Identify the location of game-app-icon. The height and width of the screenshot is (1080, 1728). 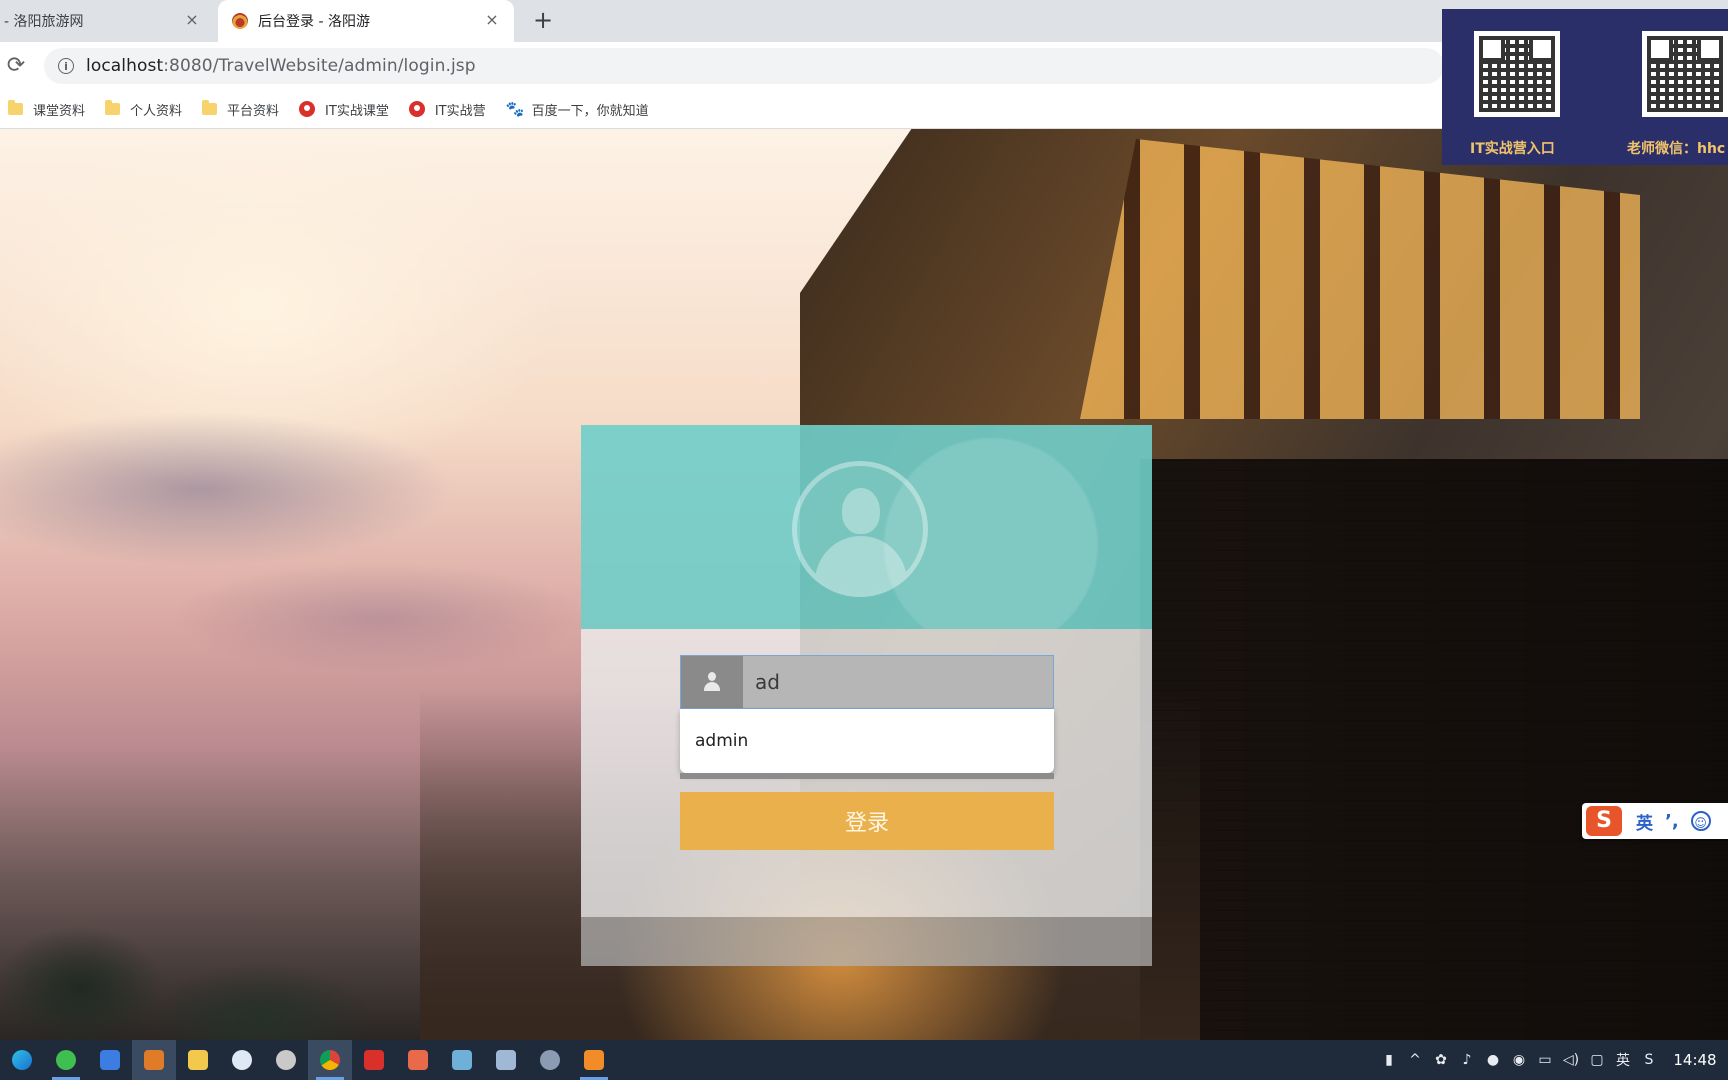
(286, 1060).